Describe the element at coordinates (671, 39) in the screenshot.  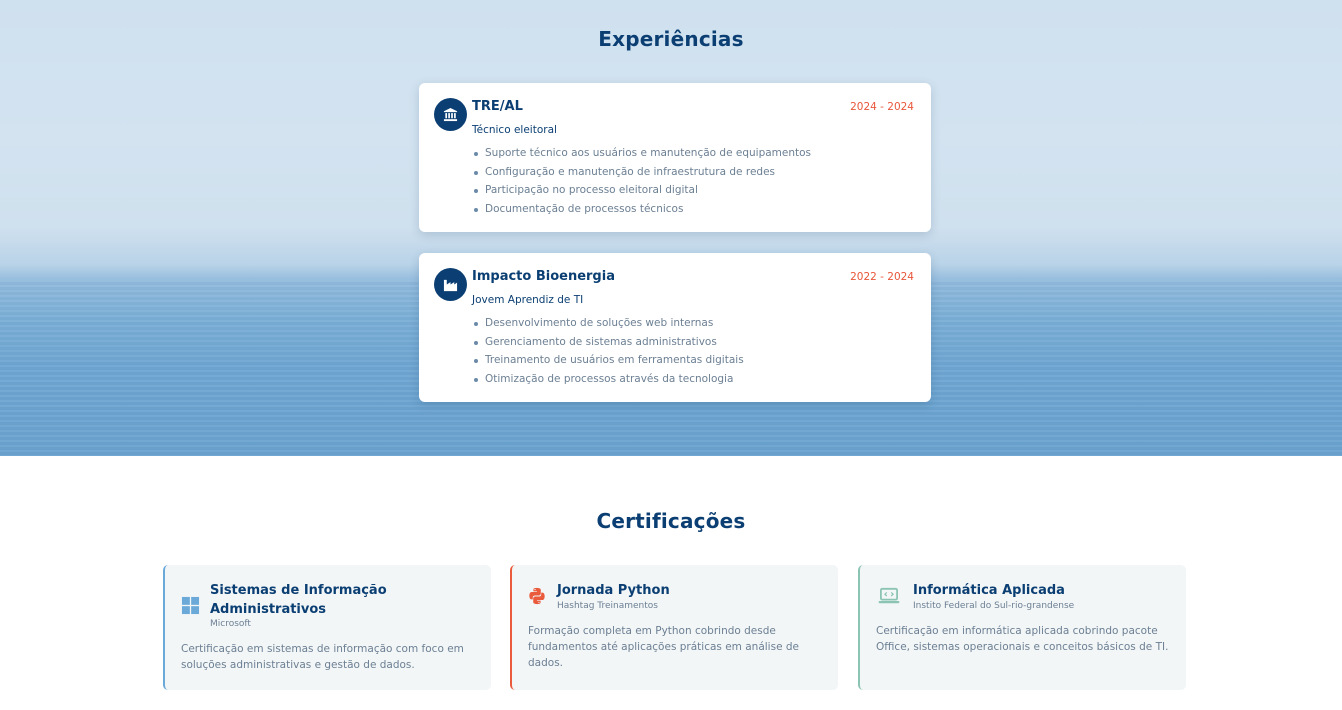
I see `experiences-title: Experiências` at that location.